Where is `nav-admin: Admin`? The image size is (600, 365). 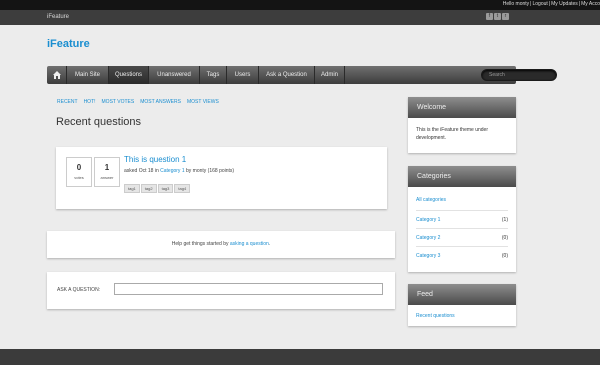
nav-admin: Admin is located at coordinates (330, 75).